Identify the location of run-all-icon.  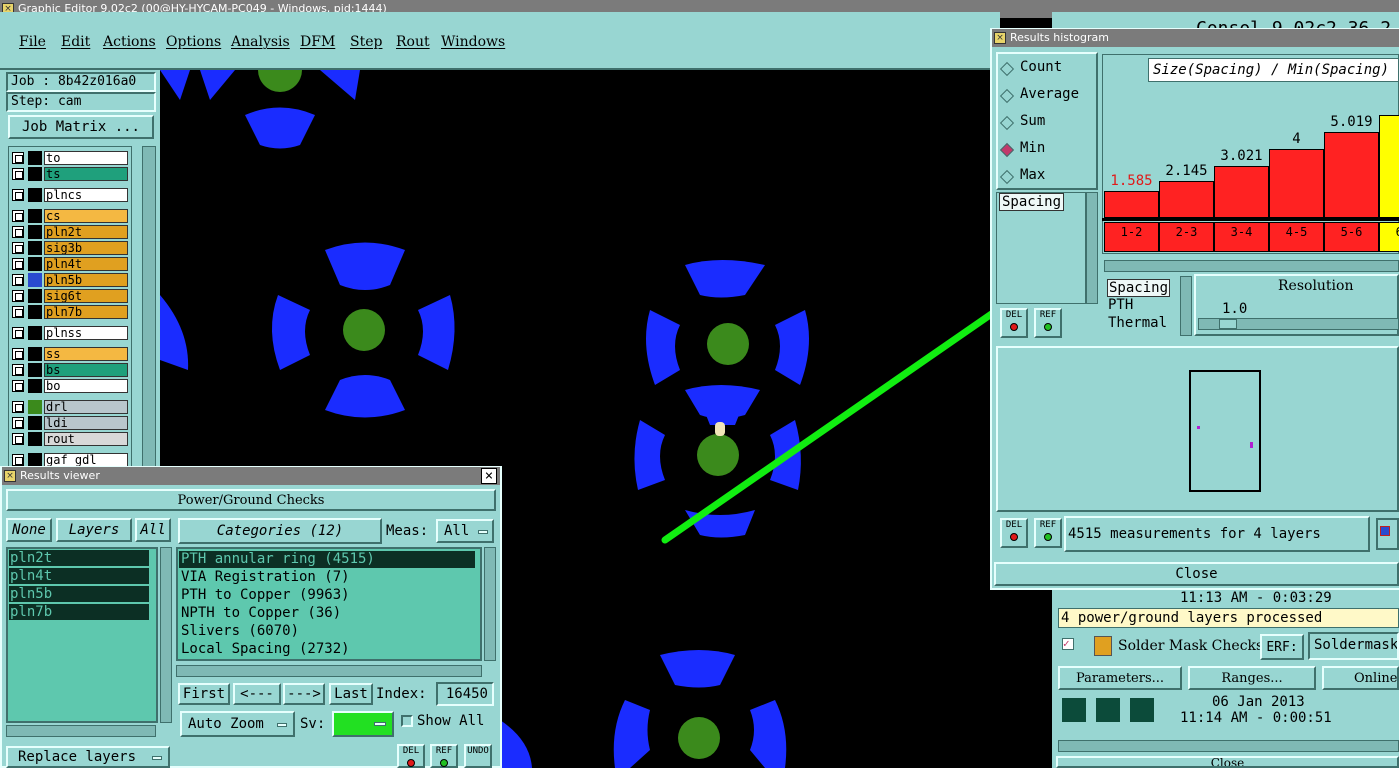
(1108, 710).